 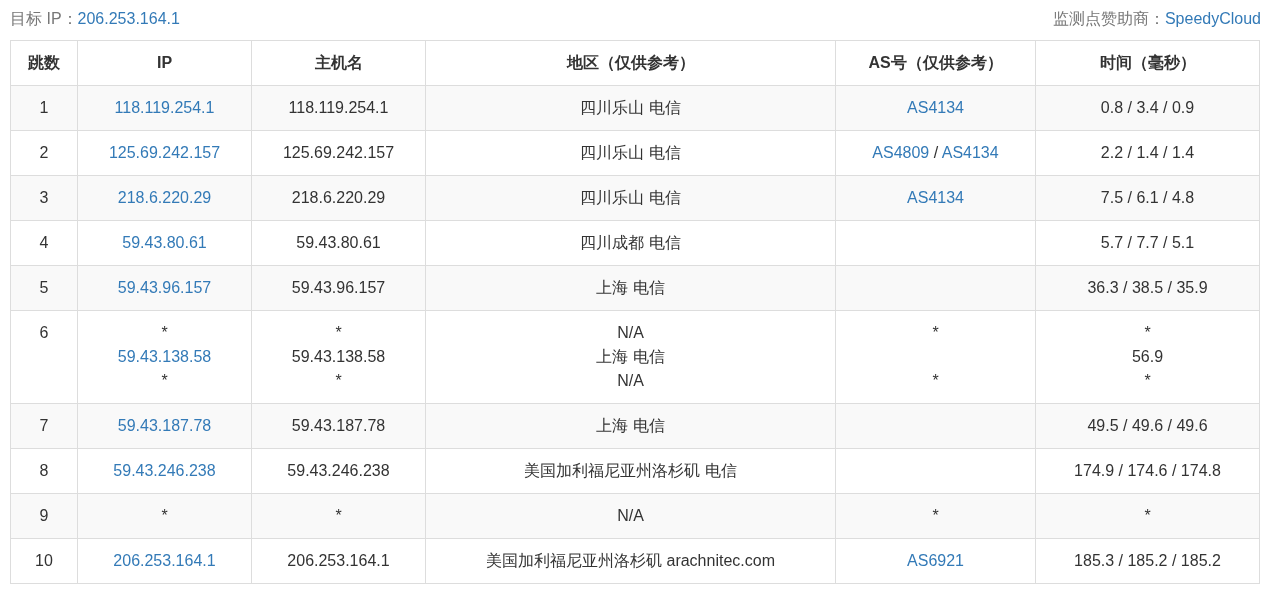 What do you see at coordinates (338, 560) in the screenshot?
I see `hostname-text: 206.253.164.1` at bounding box center [338, 560].